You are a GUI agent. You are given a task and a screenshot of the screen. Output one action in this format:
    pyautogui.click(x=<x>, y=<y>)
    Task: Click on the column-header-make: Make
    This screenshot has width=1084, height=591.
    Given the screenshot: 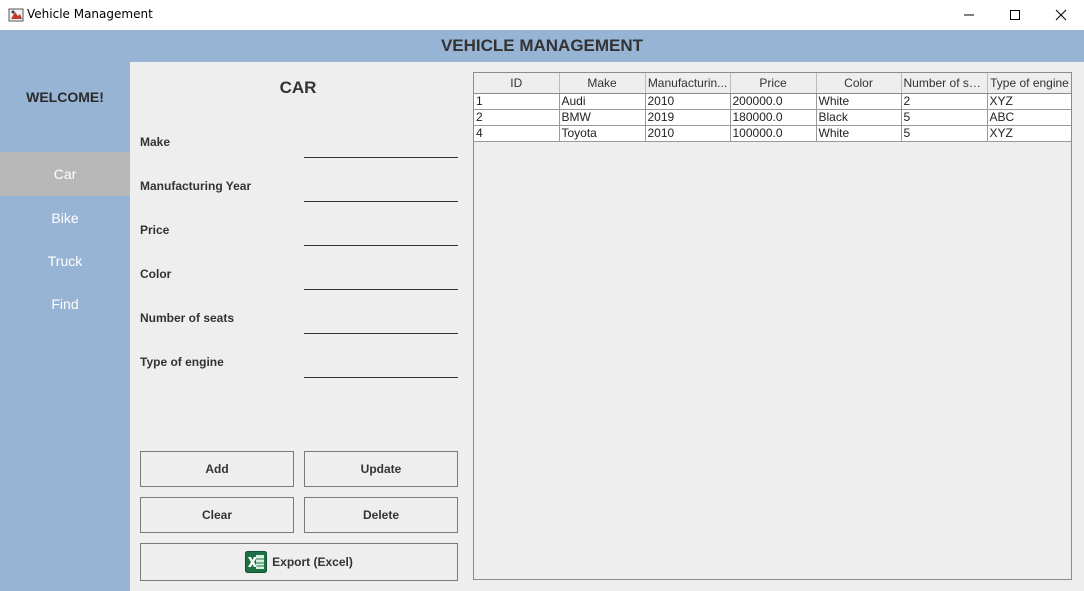 What is the action you would take?
    pyautogui.click(x=602, y=83)
    